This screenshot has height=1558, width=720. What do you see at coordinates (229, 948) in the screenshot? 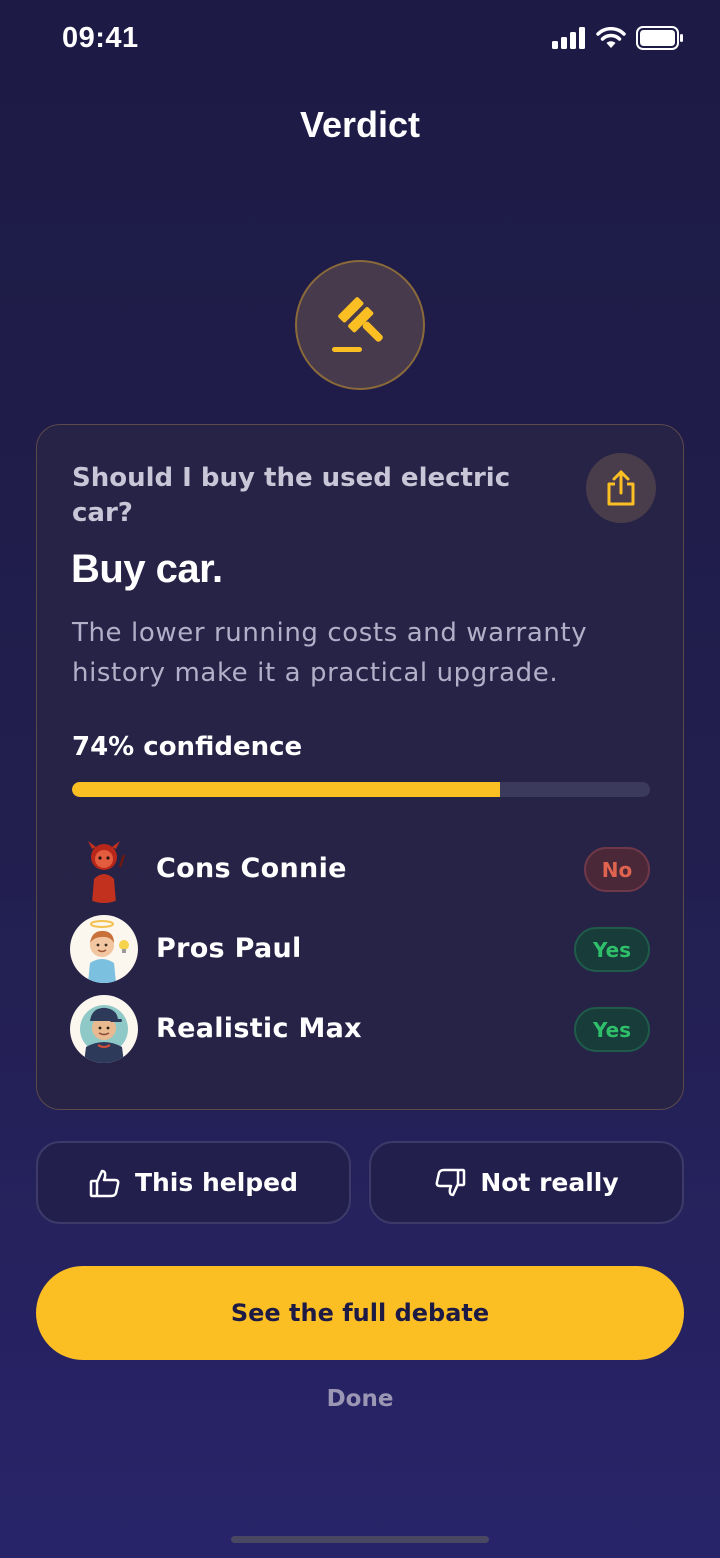
I see `agent-name: Pros Paul` at bounding box center [229, 948].